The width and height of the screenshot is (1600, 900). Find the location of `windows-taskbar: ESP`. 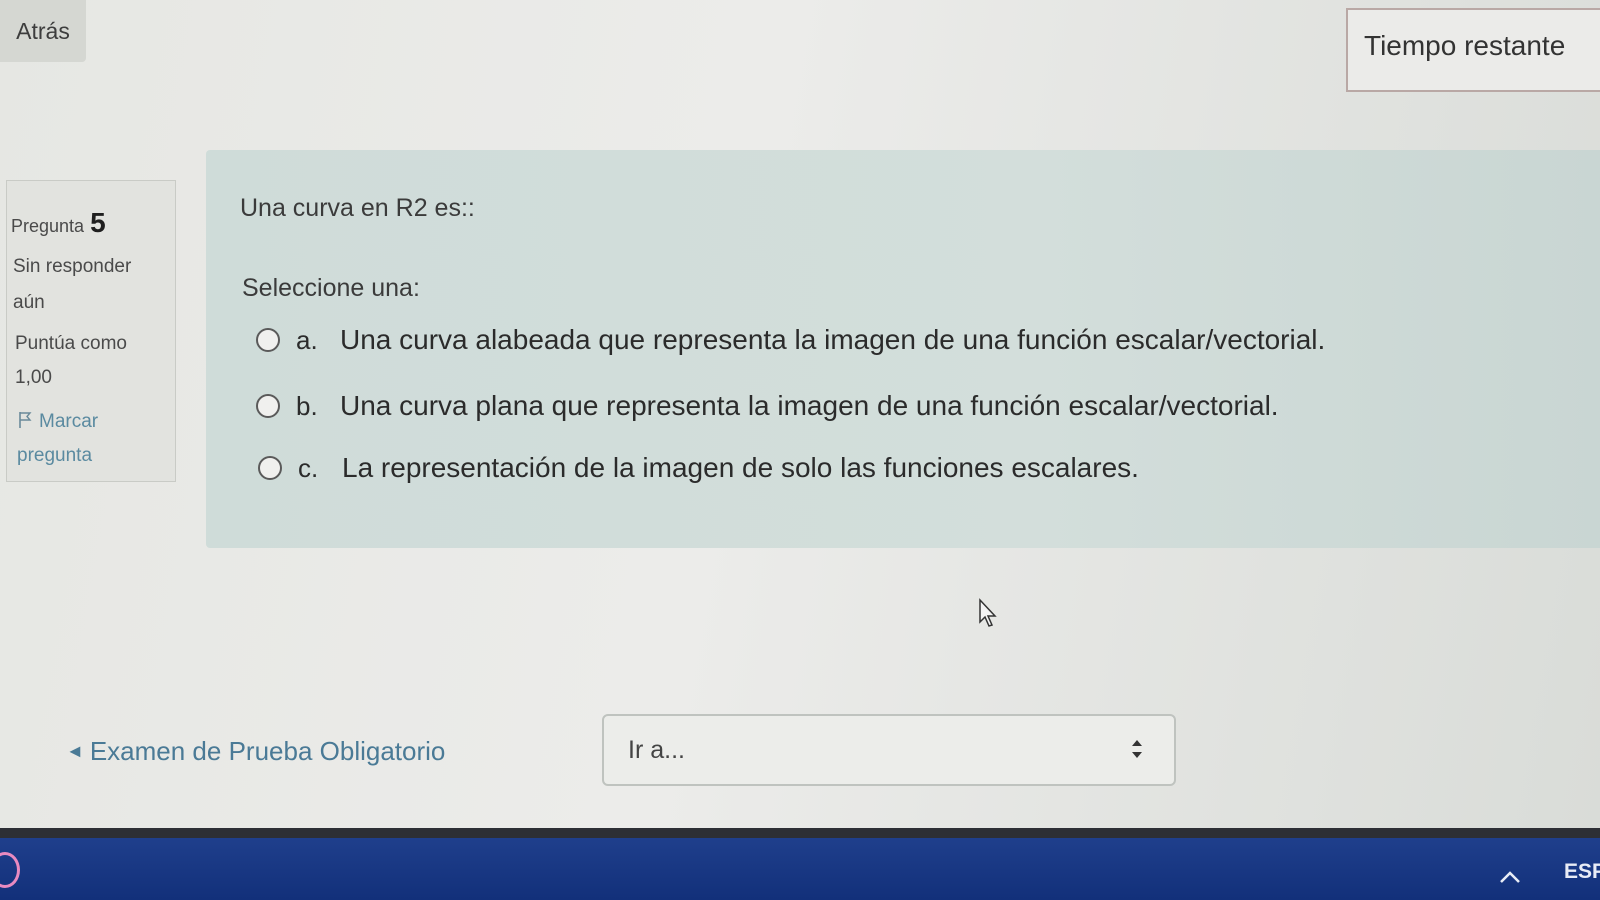

windows-taskbar: ESP is located at coordinates (800, 869).